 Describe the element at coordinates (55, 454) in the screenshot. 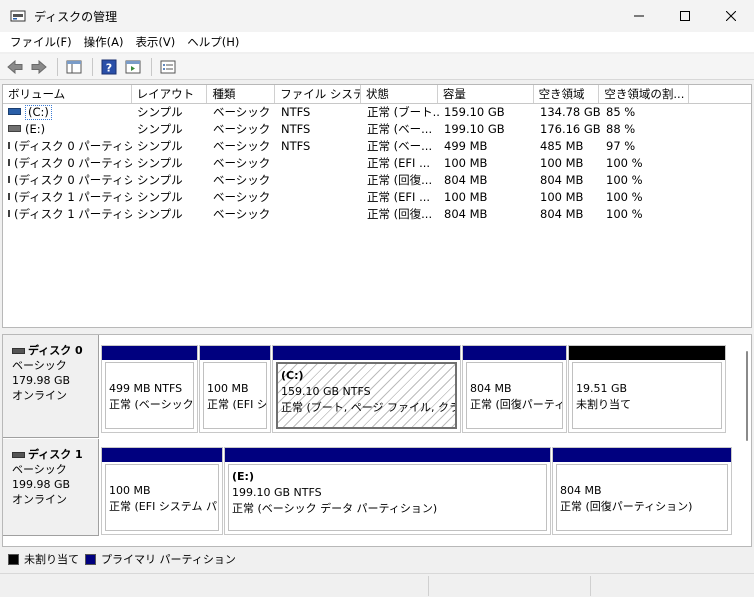

I see `disk-name: ディスク 1` at that location.